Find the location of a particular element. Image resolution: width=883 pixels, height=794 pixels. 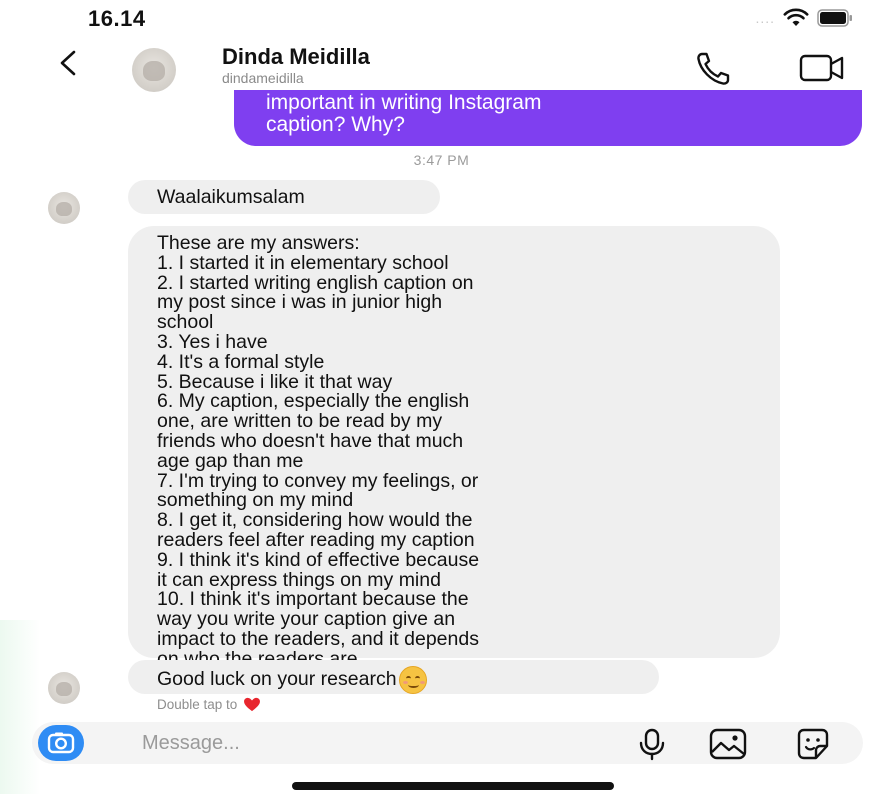

heart-icon is located at coordinates (252, 704).